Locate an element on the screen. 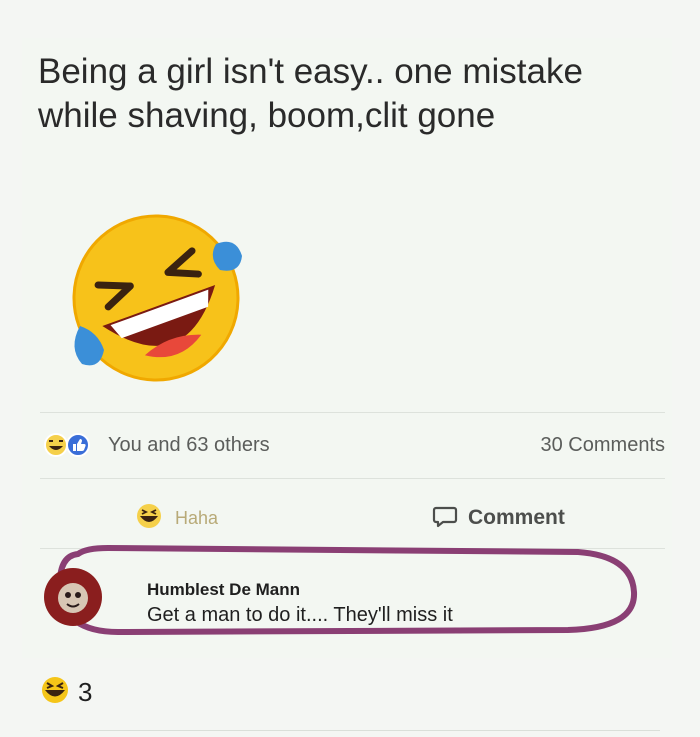 The image size is (700, 737). comment-author: Humblest De Mann is located at coordinates (223, 590).